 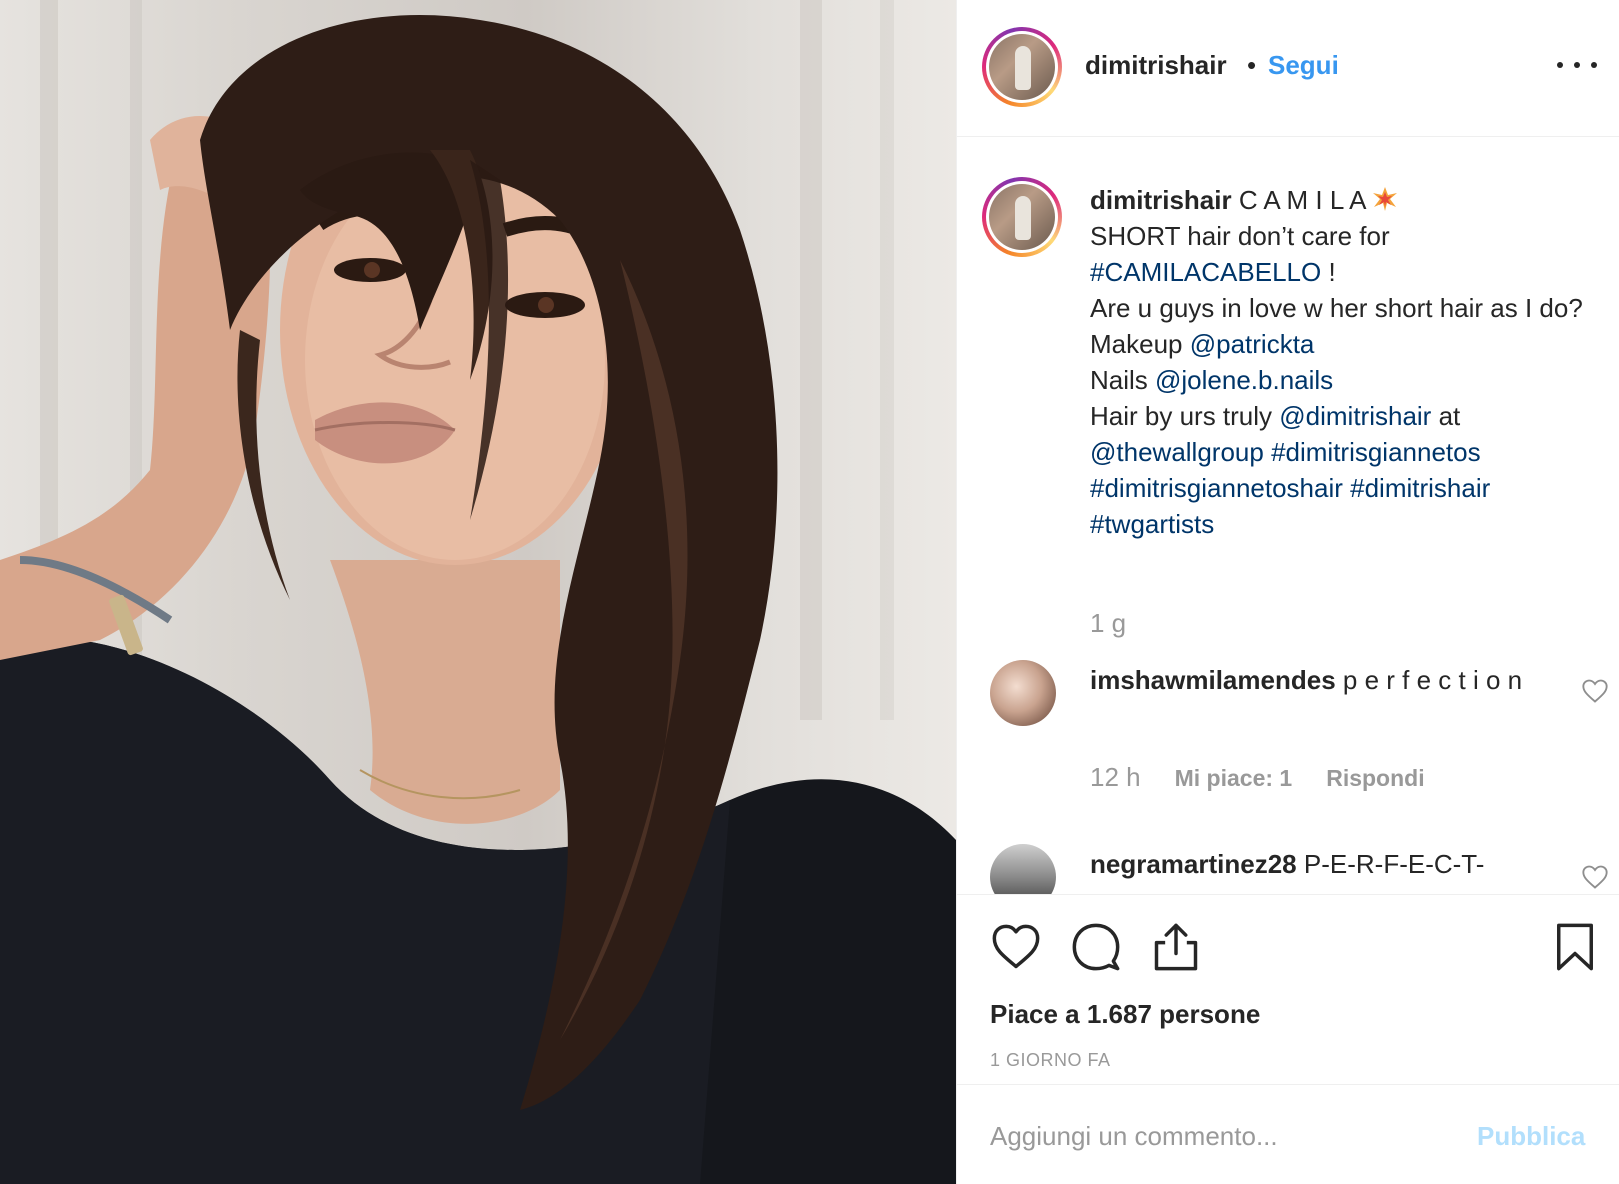 I want to click on hashtag-twgartists: #twgartists, so click(x=1152, y=524).